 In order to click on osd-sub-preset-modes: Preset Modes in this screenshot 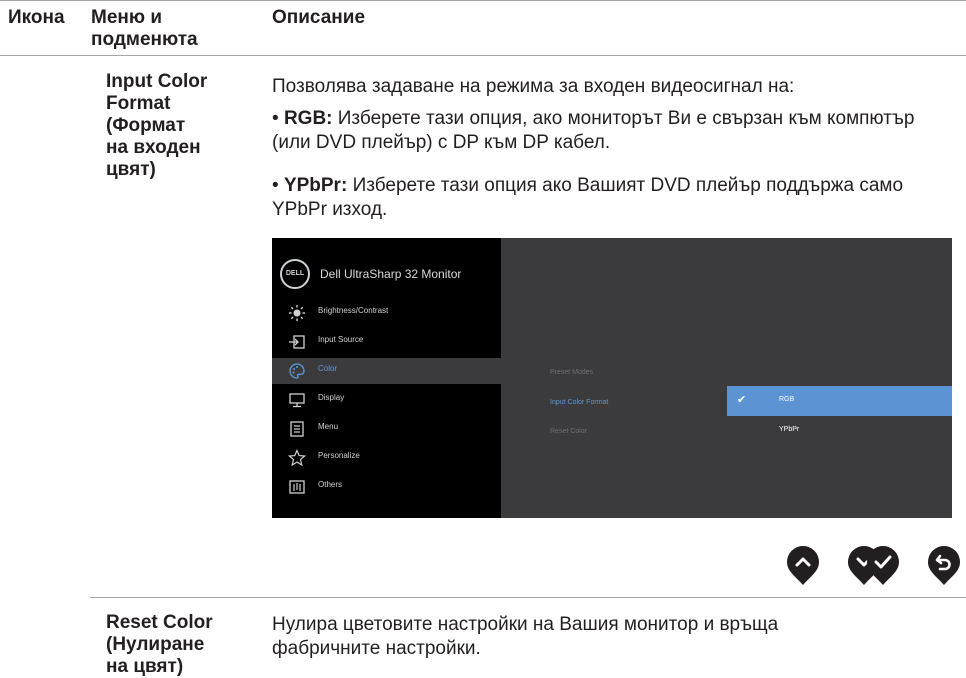, I will do `click(571, 372)`.